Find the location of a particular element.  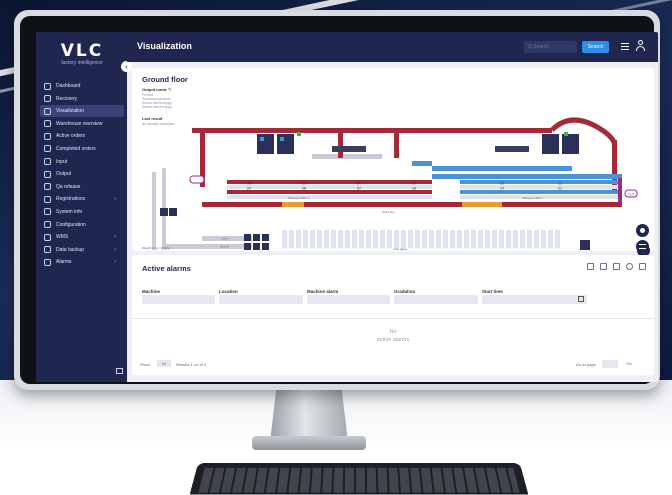

go-button: Go is located at coordinates (629, 364).